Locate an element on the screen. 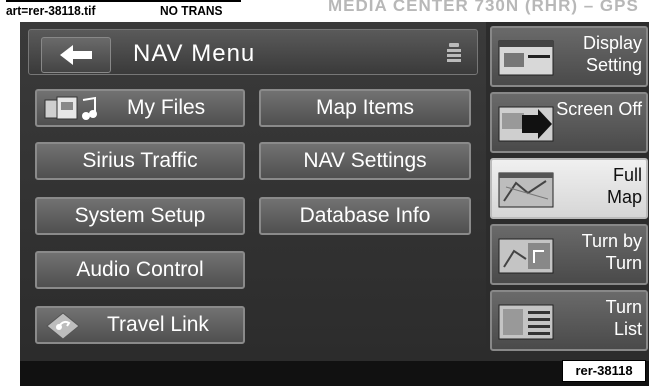 The image size is (649, 386). database-info-label: Database Info is located at coordinates (365, 215).